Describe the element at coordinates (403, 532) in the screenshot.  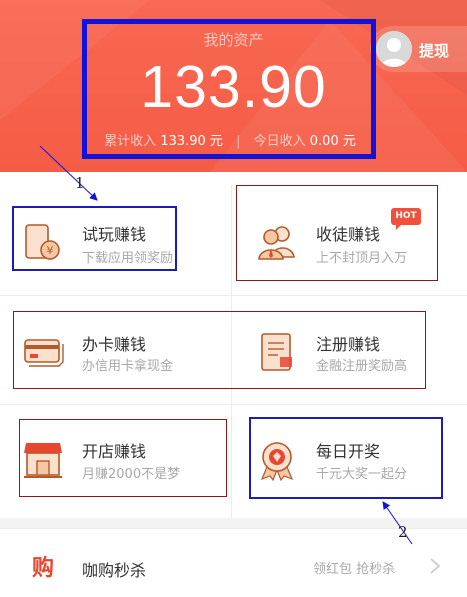
I see `annotation-label-2: 2` at that location.